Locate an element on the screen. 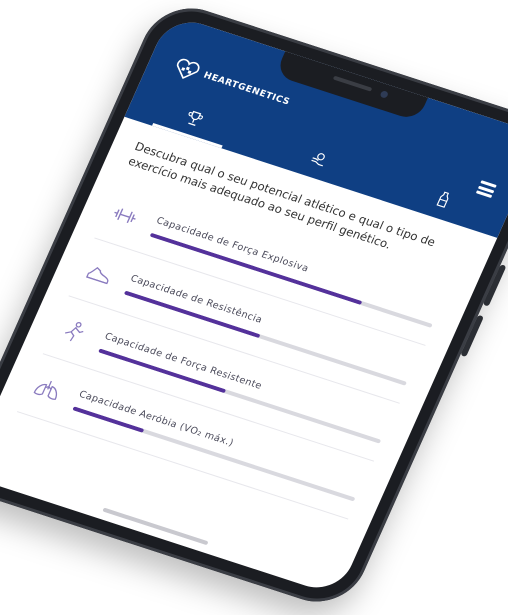  camera is located at coordinates (384, 94).